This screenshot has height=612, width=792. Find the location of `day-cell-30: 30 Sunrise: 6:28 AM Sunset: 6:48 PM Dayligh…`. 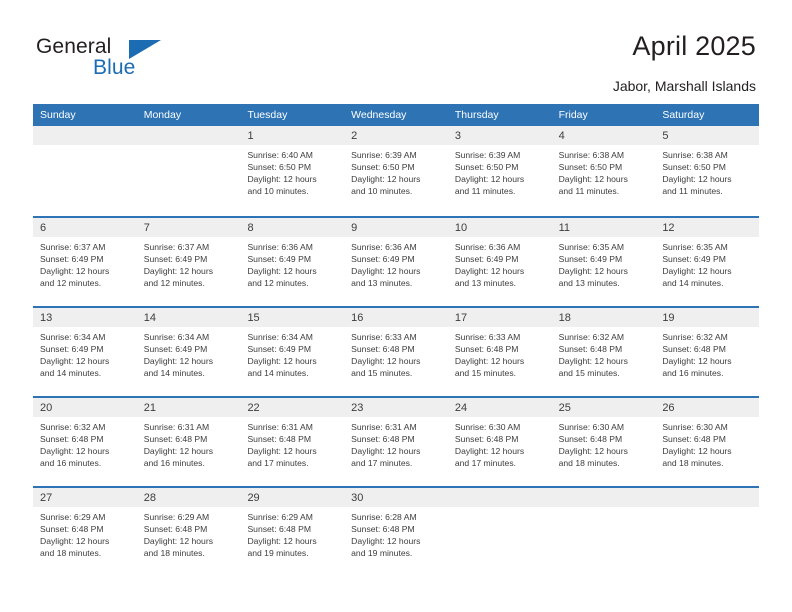

day-cell-30: 30 Sunrise: 6:28 AM Sunset: 6:48 PM Dayligh… is located at coordinates (396, 531).